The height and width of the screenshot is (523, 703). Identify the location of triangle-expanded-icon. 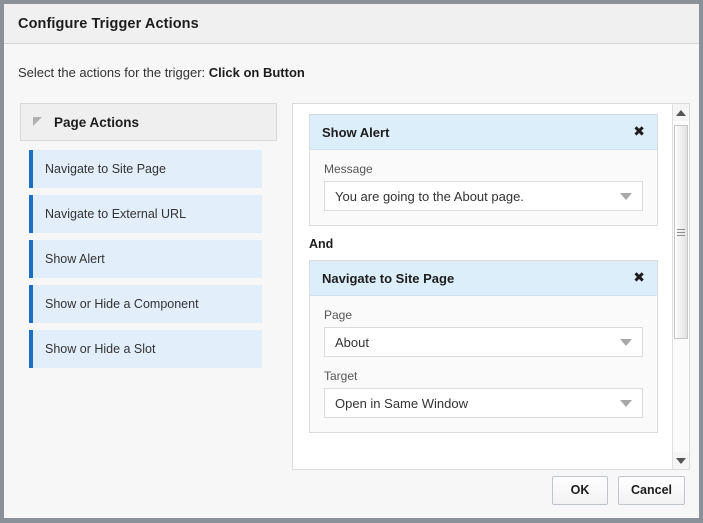
(37, 121).